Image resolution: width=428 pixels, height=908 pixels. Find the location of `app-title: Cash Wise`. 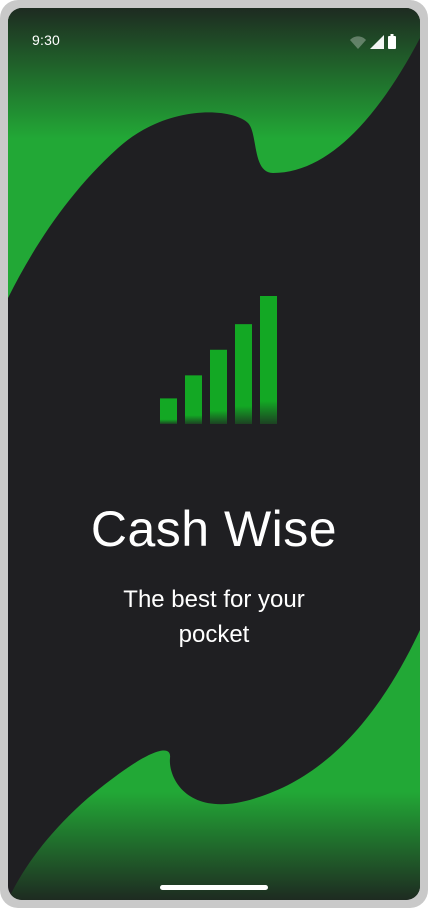

app-title: Cash Wise is located at coordinates (214, 529).